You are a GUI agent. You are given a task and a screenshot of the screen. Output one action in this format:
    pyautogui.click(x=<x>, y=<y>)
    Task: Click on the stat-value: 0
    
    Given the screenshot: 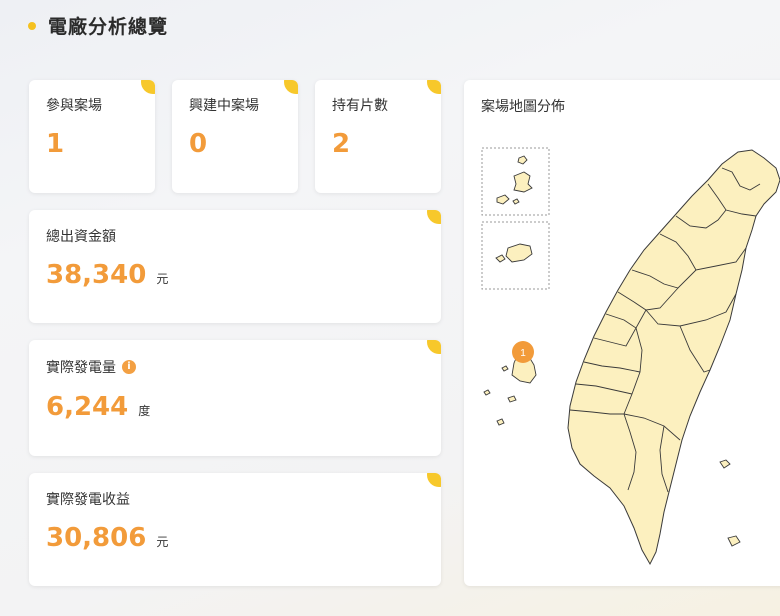 What is the action you would take?
    pyautogui.click(x=198, y=144)
    